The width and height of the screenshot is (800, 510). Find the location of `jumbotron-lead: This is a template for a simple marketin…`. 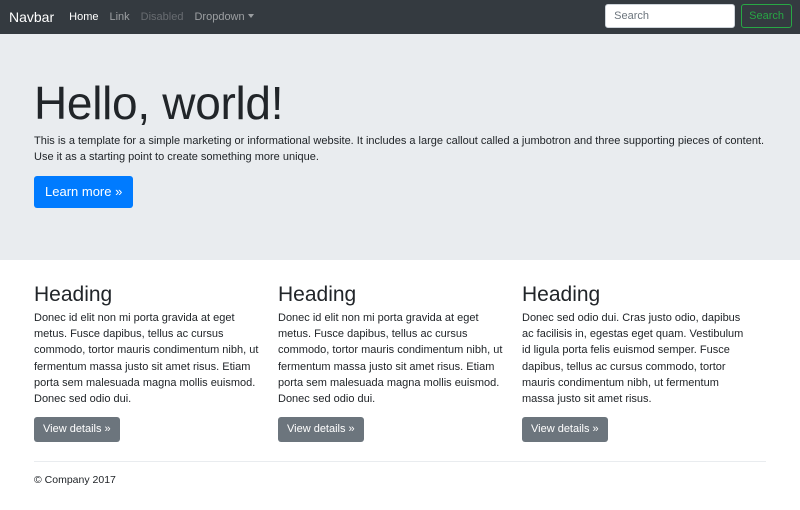

jumbotron-lead: This is a template for a simple marketin… is located at coordinates (399, 149).